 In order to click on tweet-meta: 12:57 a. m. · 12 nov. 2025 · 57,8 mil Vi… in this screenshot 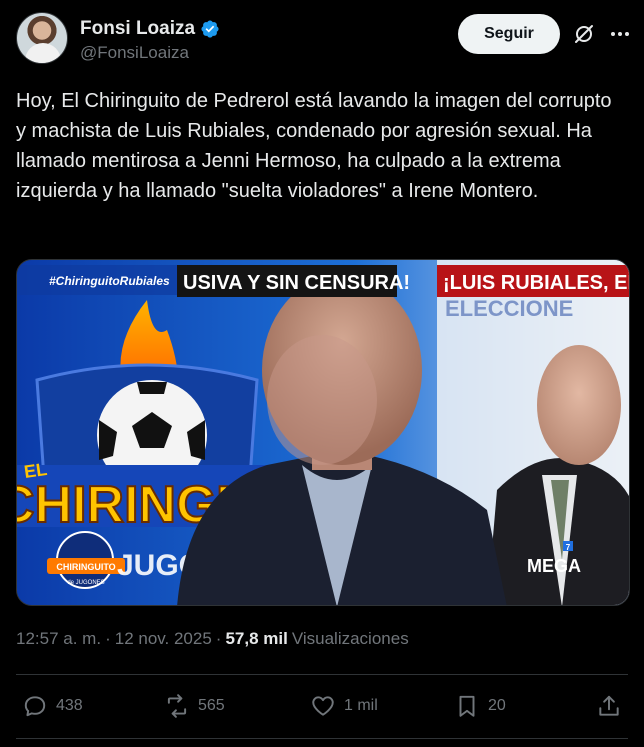, I will do `click(212, 639)`.